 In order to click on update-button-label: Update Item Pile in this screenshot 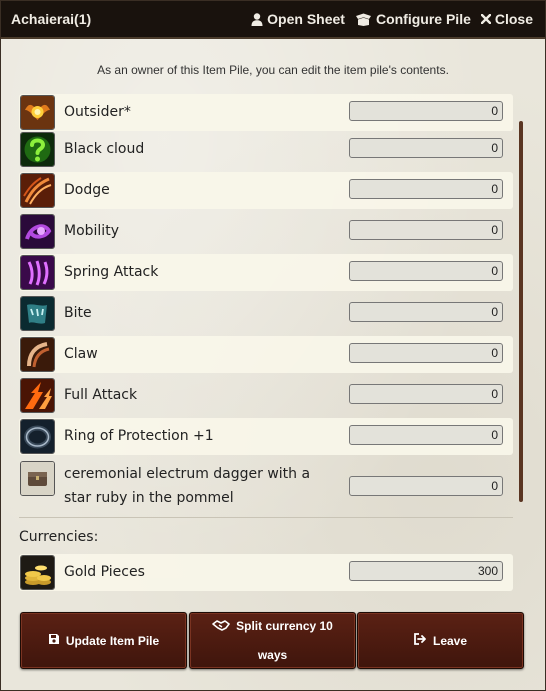, I will do `click(112, 640)`.